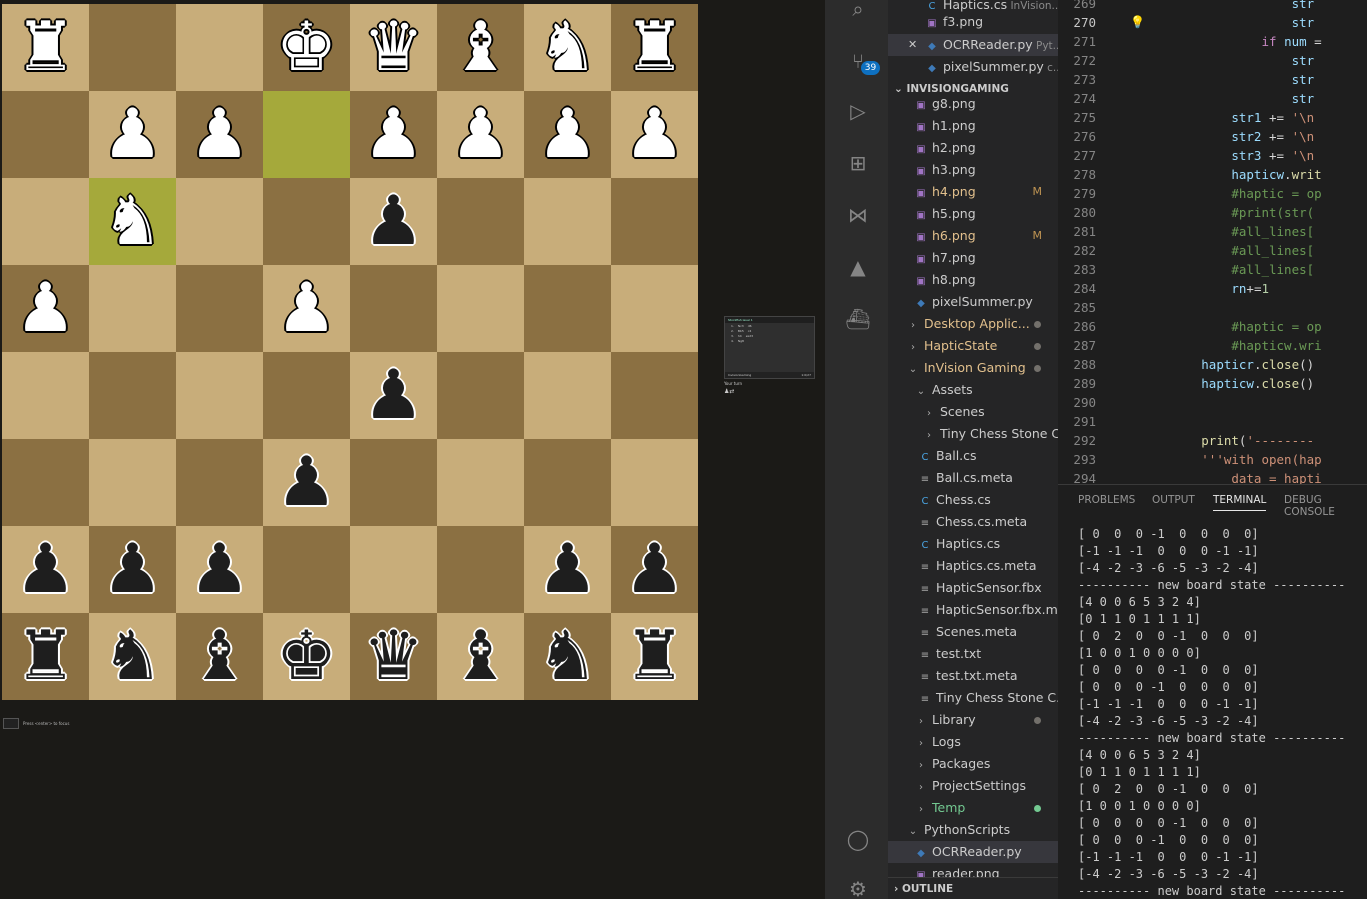  What do you see at coordinates (1223, 477) in the screenshot?
I see `code-line: data = hapti` at bounding box center [1223, 477].